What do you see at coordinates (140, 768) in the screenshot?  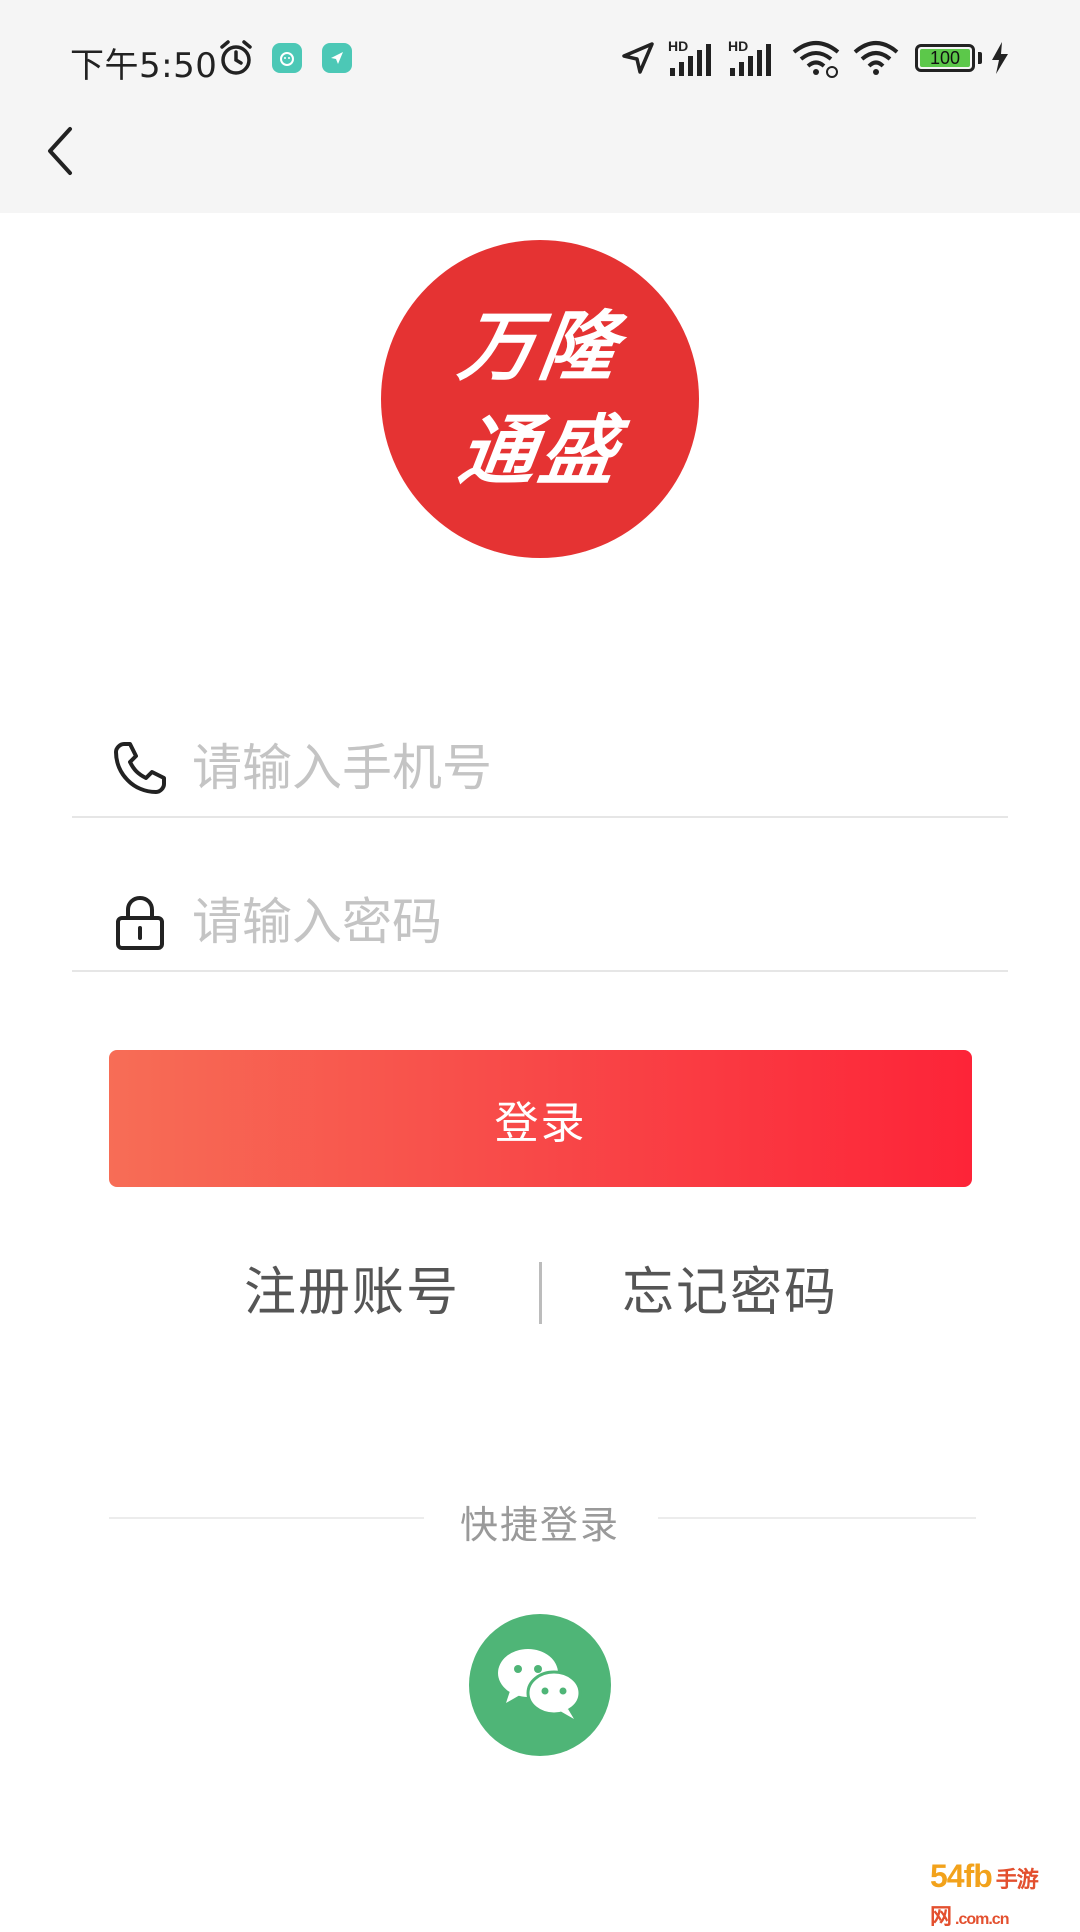 I see `phone-icon` at bounding box center [140, 768].